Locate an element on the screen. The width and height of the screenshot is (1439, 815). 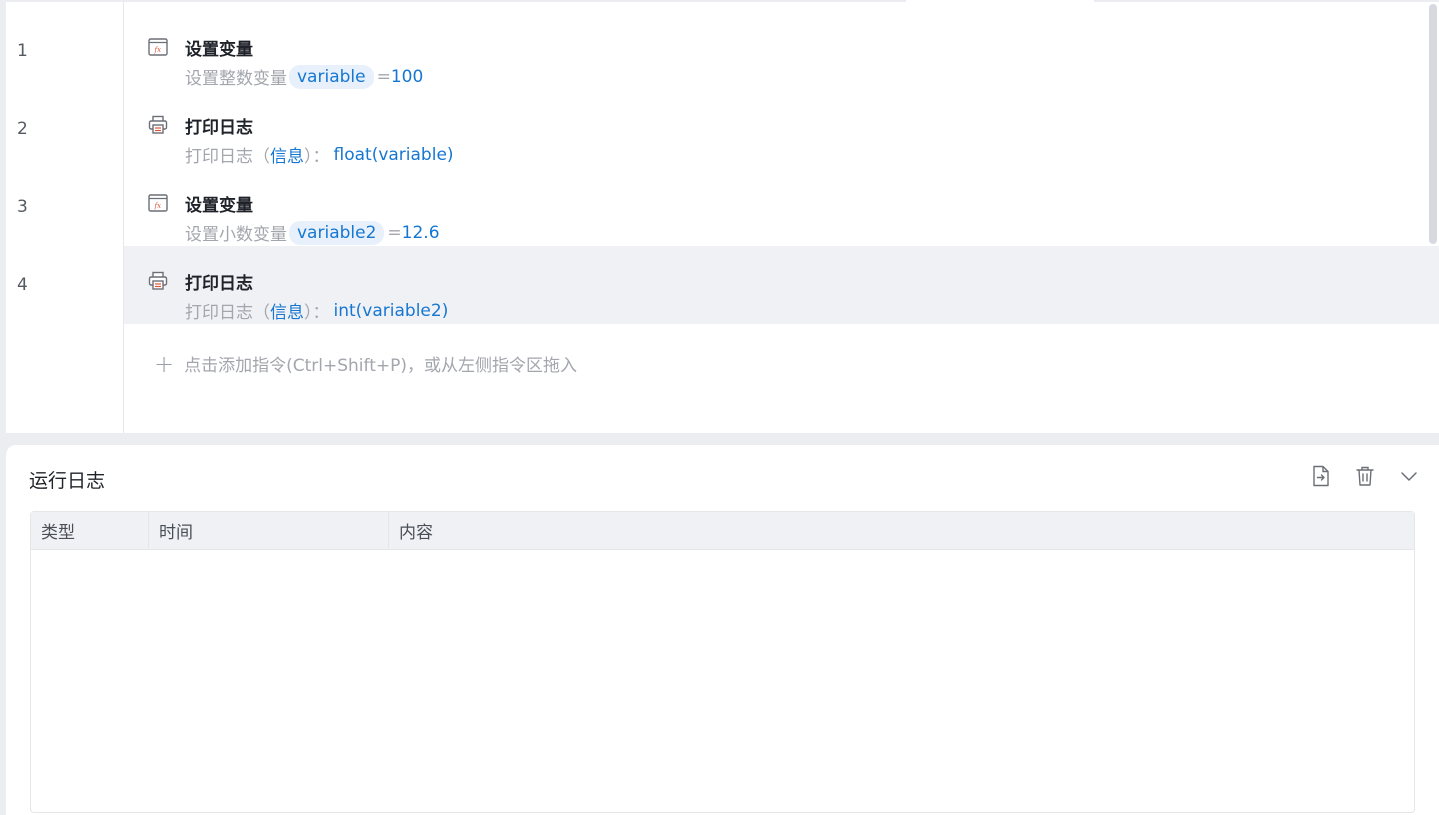
log-panel-title: 运行日志 is located at coordinates (67, 481).